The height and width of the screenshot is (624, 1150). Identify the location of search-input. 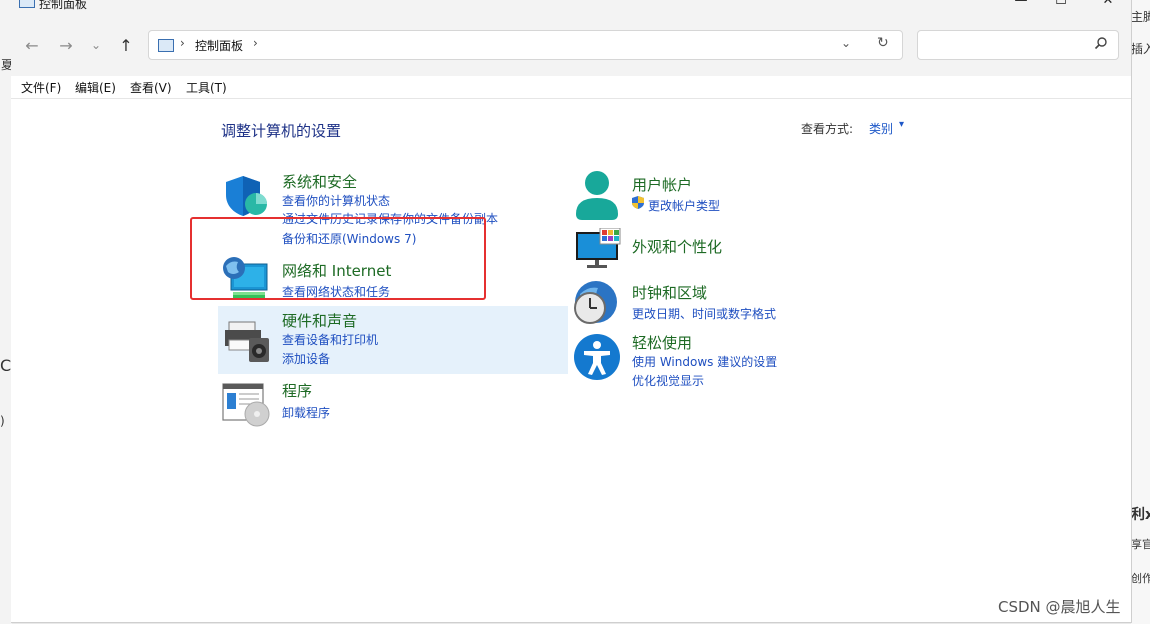
(1006, 45).